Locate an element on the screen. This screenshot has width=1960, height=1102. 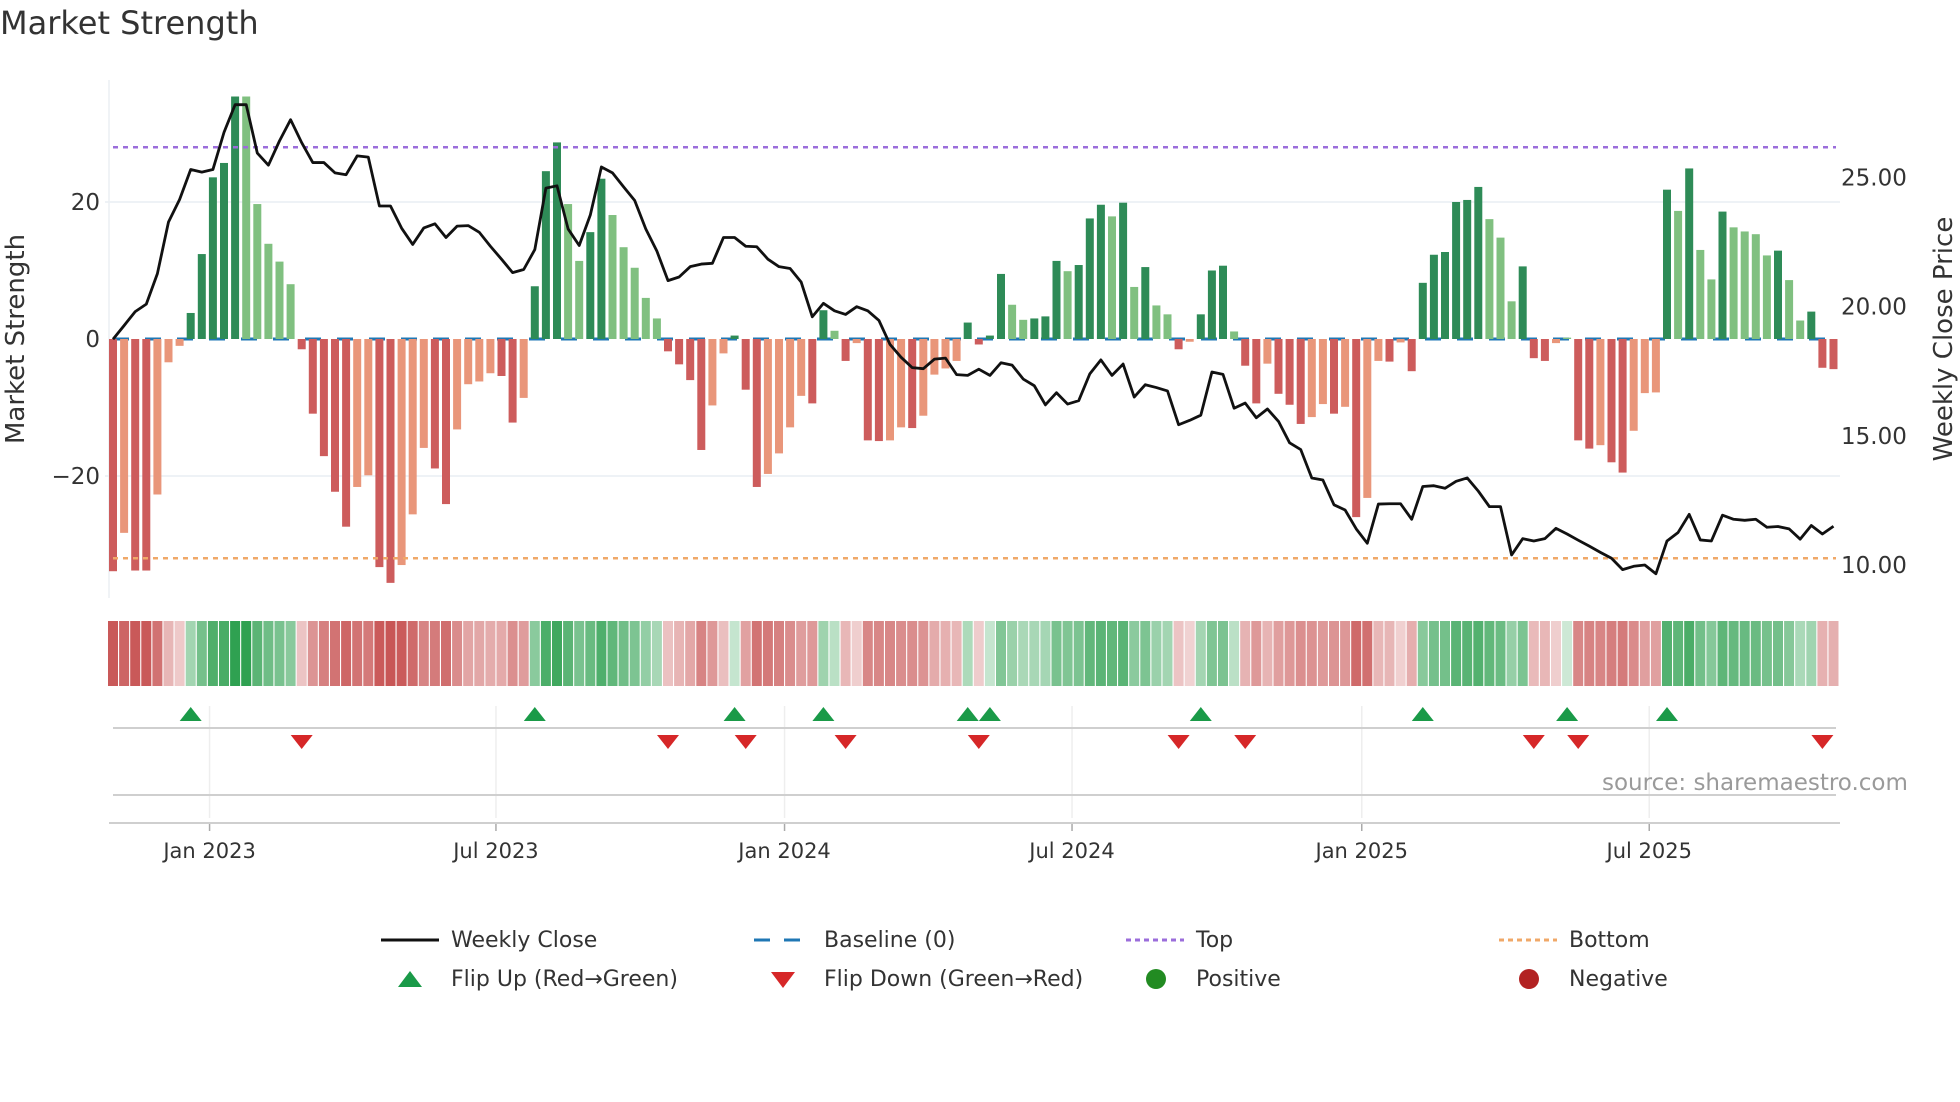
y2-tick-label: 10.00 is located at coordinates (1874, 566).